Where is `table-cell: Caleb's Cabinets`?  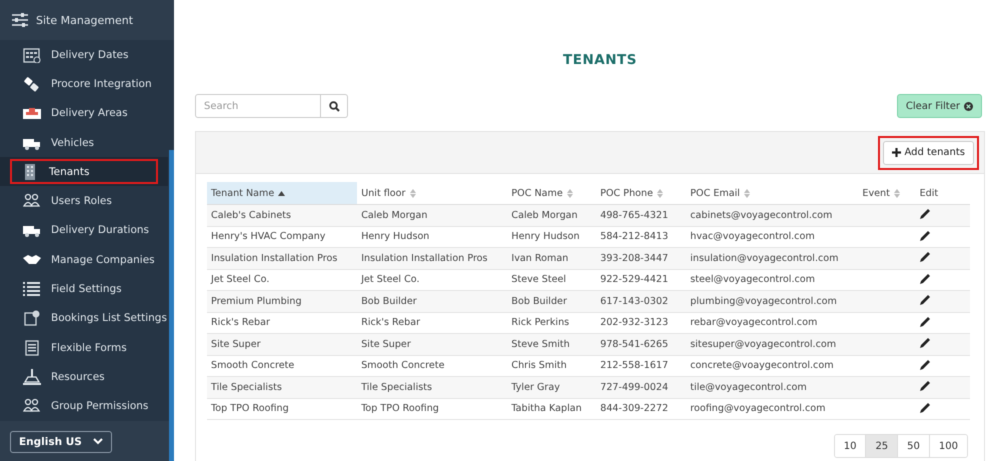 table-cell: Caleb's Cabinets is located at coordinates (251, 215).